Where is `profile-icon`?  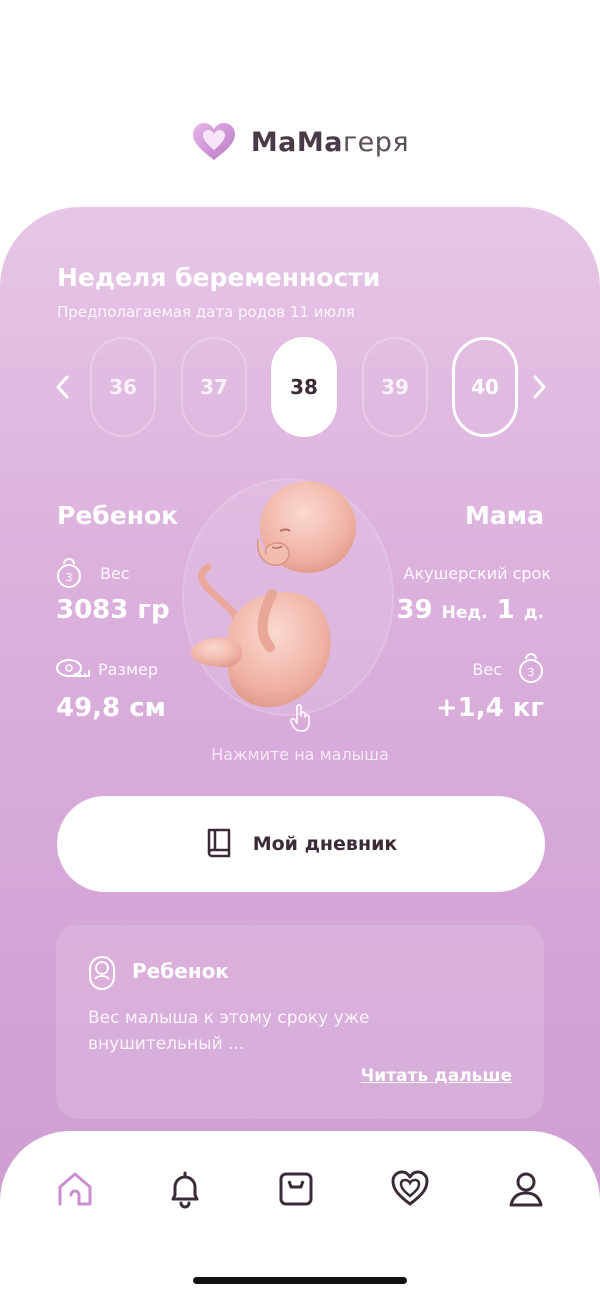 profile-icon is located at coordinates (526, 1189).